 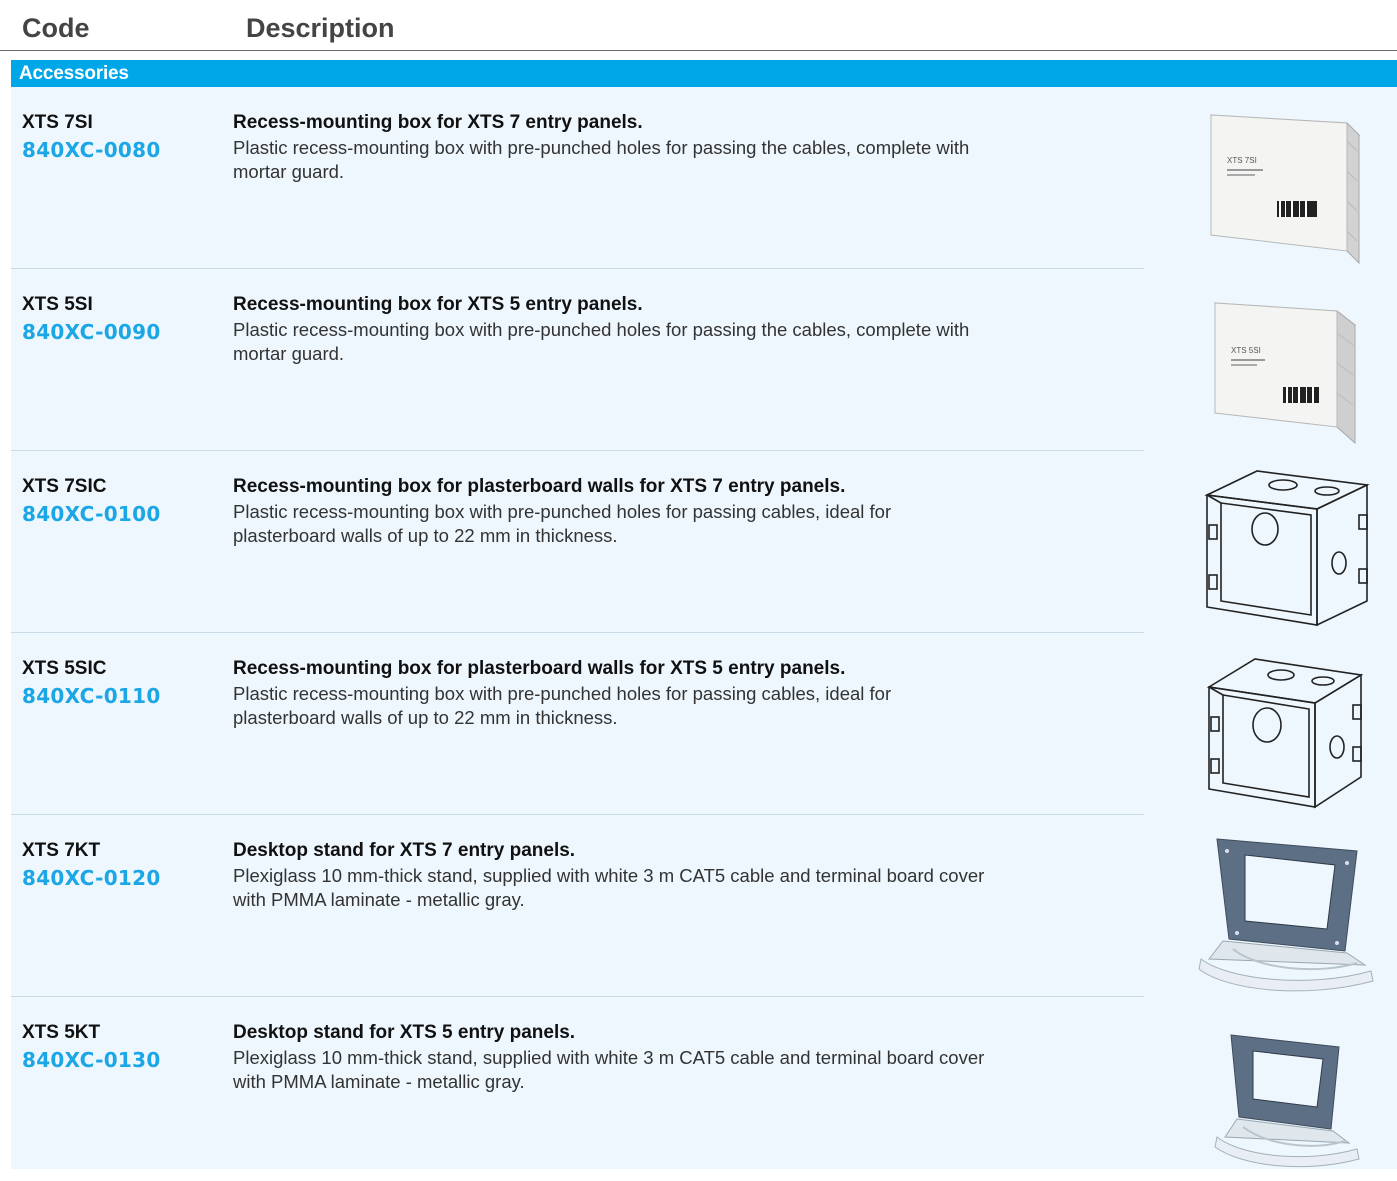 What do you see at coordinates (91, 1060) in the screenshot?
I see `product-code: 840XC-0130` at bounding box center [91, 1060].